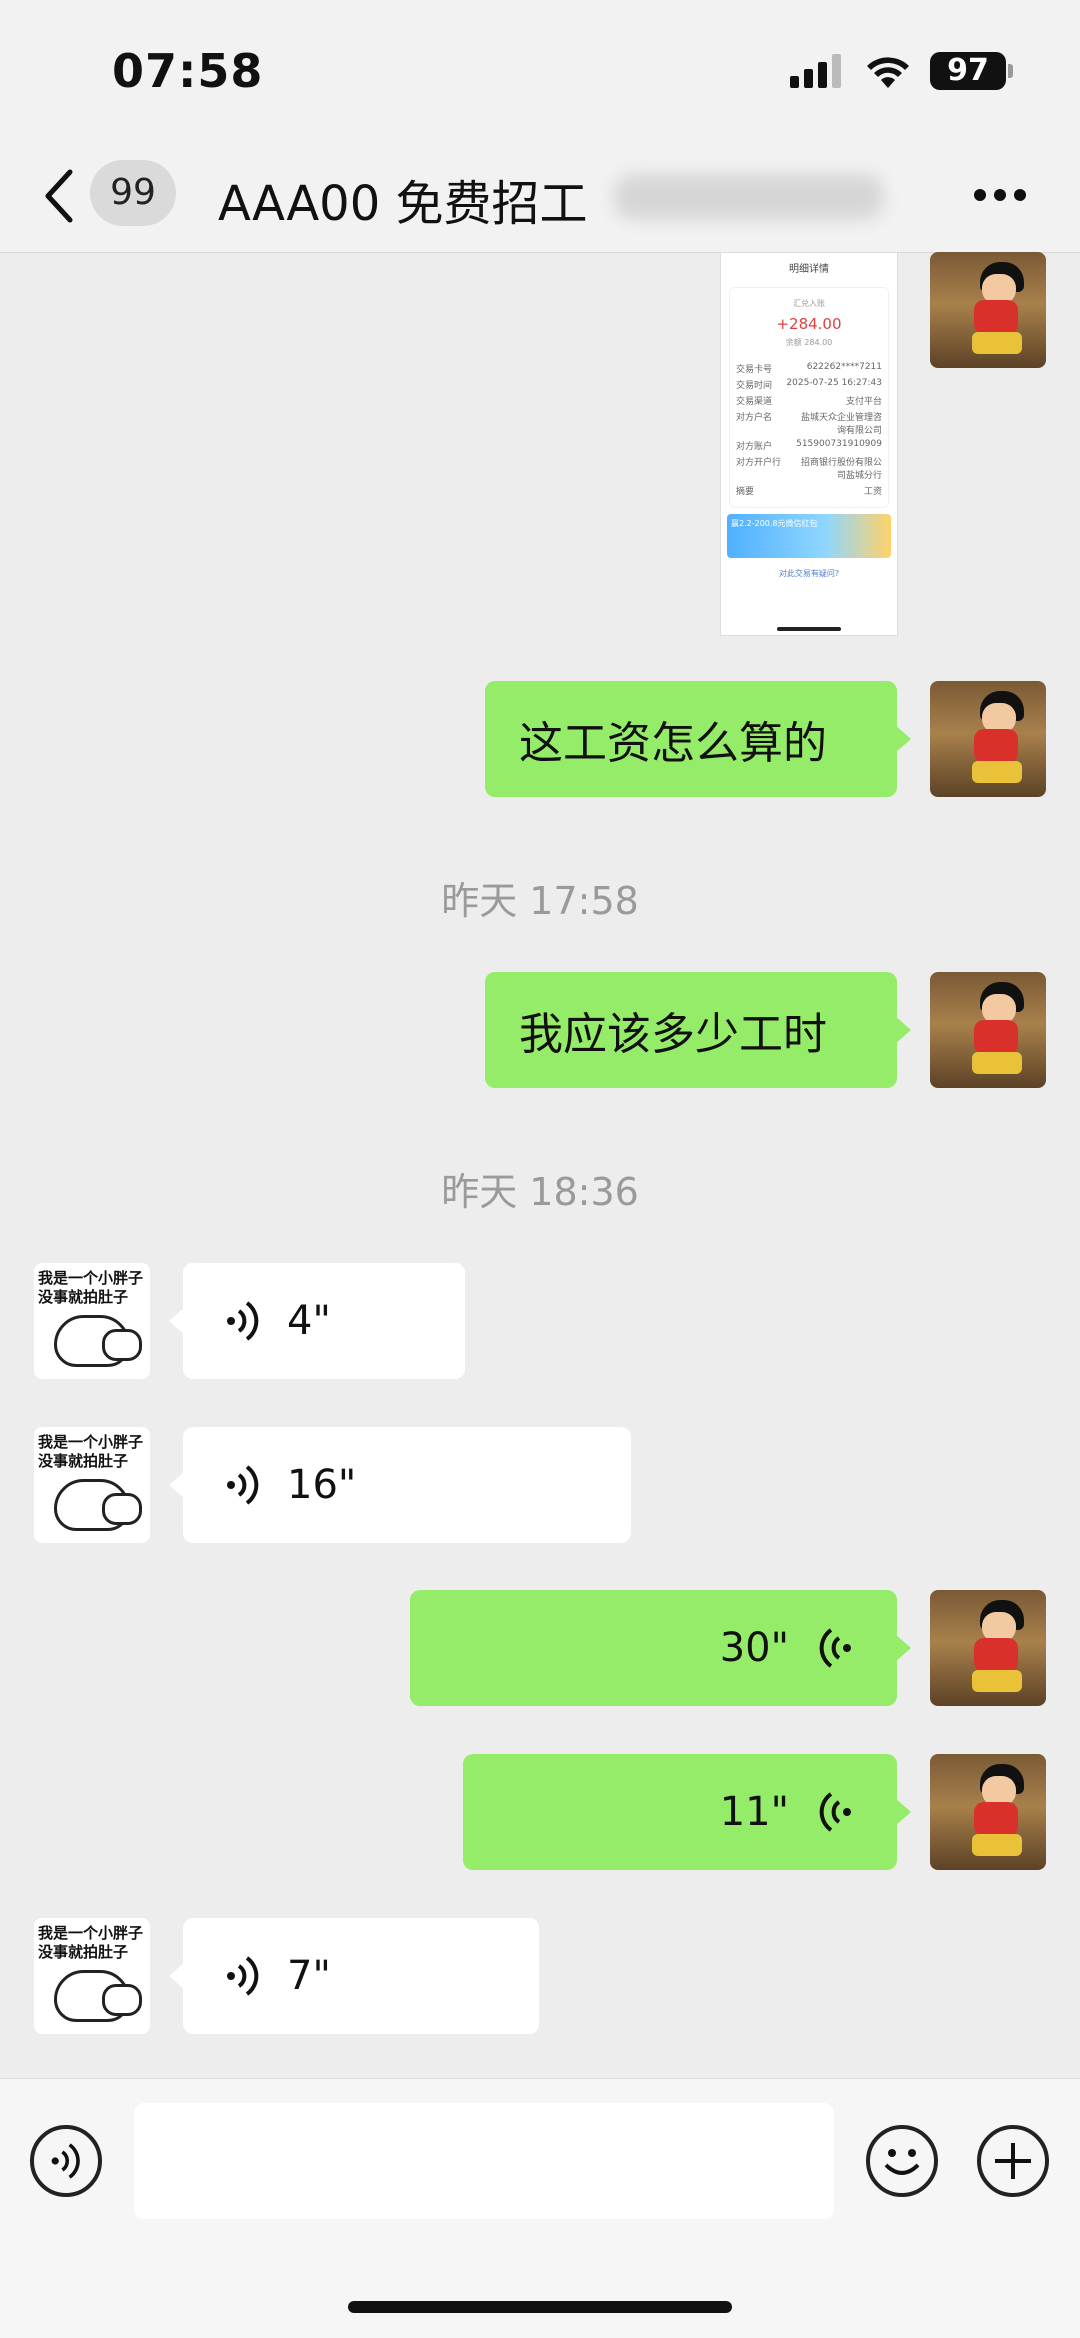 The width and height of the screenshot is (1080, 2338). Describe the element at coordinates (839, 444) in the screenshot. I see `detail-value: 515900731910909` at that location.